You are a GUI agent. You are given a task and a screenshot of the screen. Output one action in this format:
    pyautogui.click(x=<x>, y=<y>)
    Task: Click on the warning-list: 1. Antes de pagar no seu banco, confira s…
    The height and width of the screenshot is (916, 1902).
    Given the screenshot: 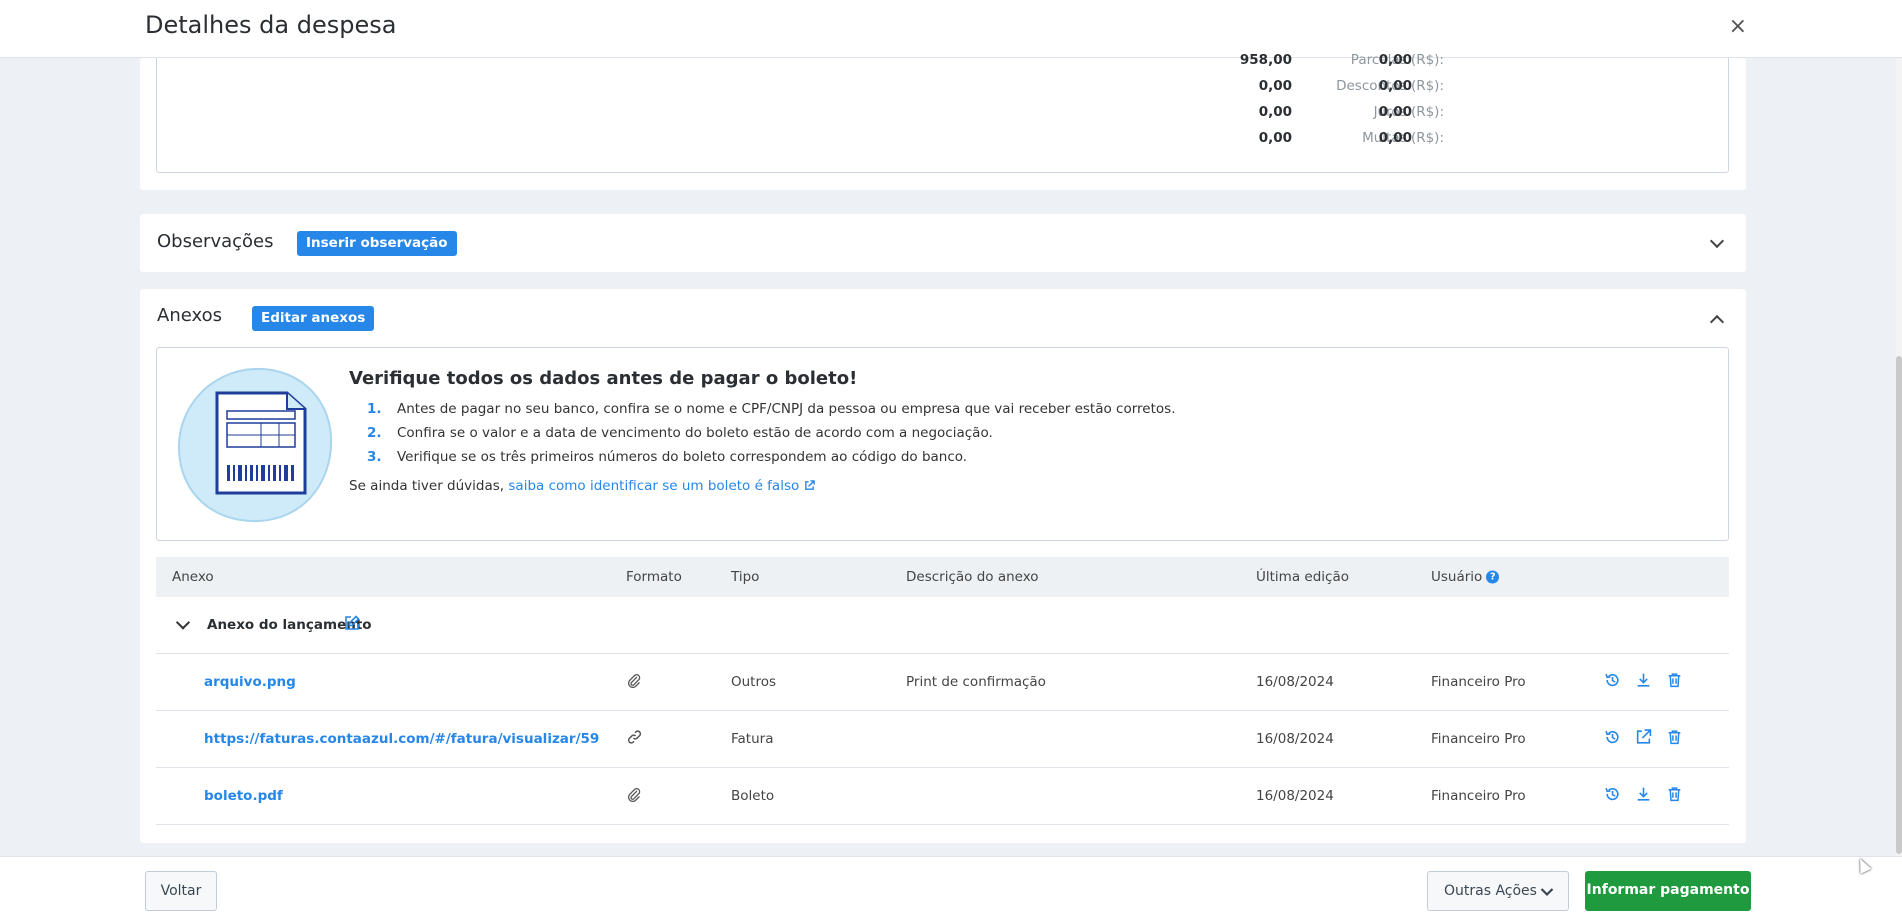 What is the action you would take?
    pyautogui.click(x=771, y=437)
    